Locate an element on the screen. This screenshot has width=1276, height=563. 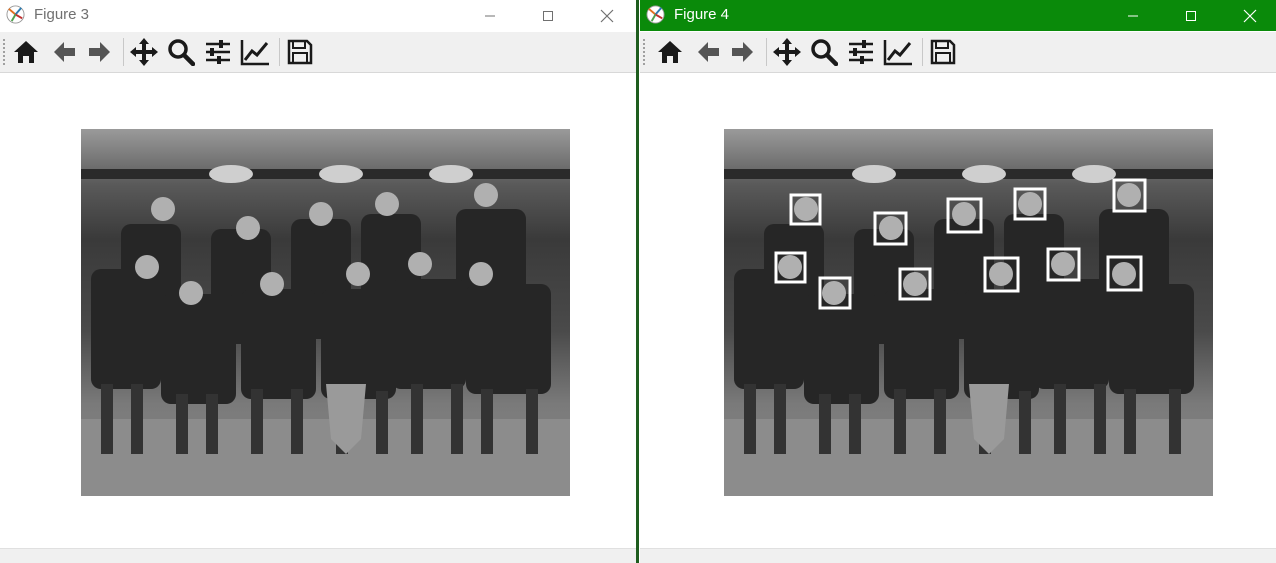
title-bar: Figure 4 is located at coordinates (958, 15).